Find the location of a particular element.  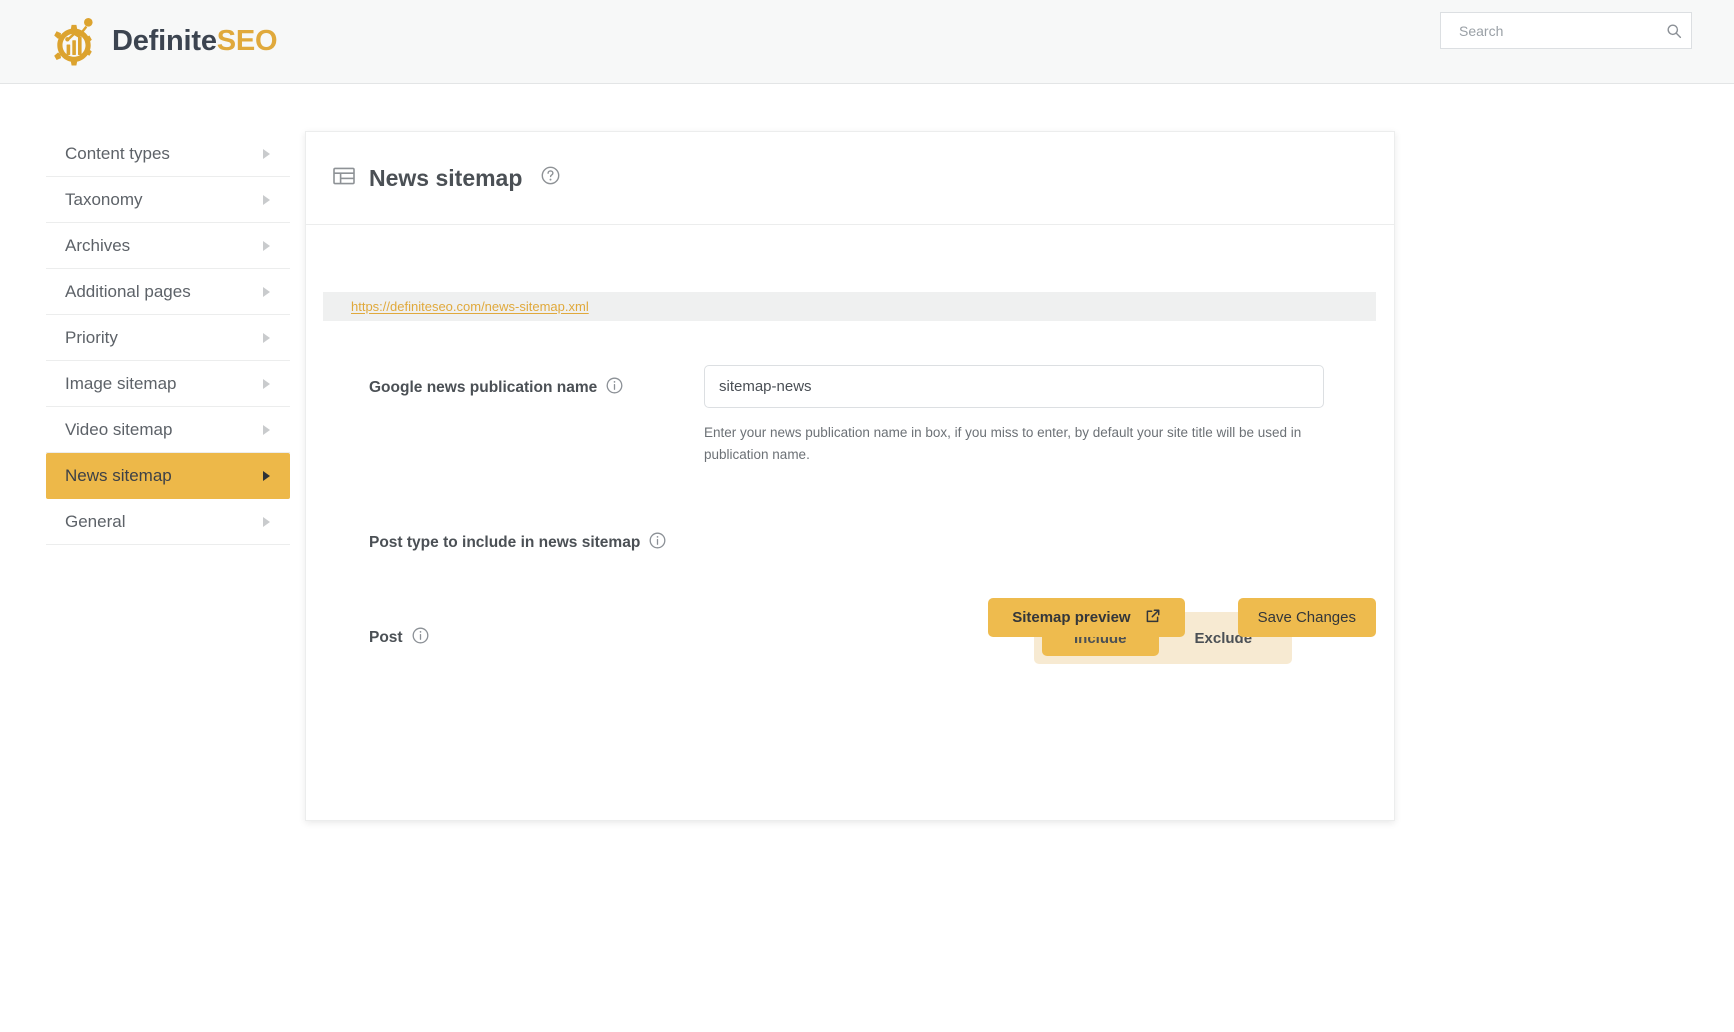

publication-name-label-group: Google news publication name is located at coordinates (536, 382).